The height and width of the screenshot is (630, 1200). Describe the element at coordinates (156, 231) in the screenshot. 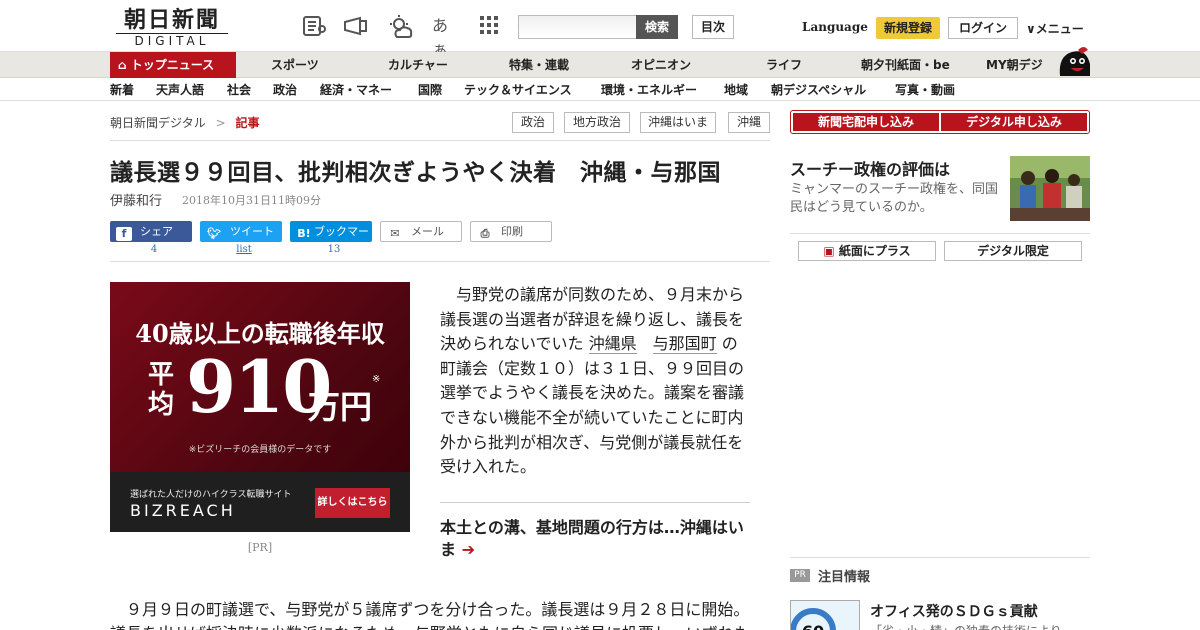

I see `share-label: シェア` at that location.